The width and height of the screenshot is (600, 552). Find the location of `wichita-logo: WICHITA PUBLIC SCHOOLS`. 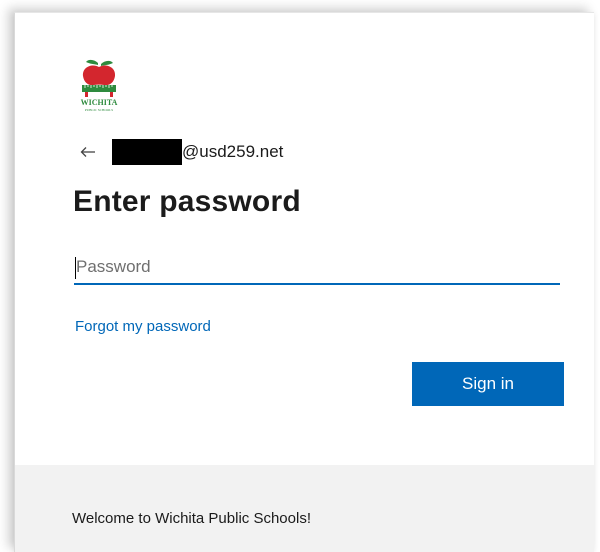

wichita-logo: WICHITA PUBLIC SCHOOLS is located at coordinates (99, 85).